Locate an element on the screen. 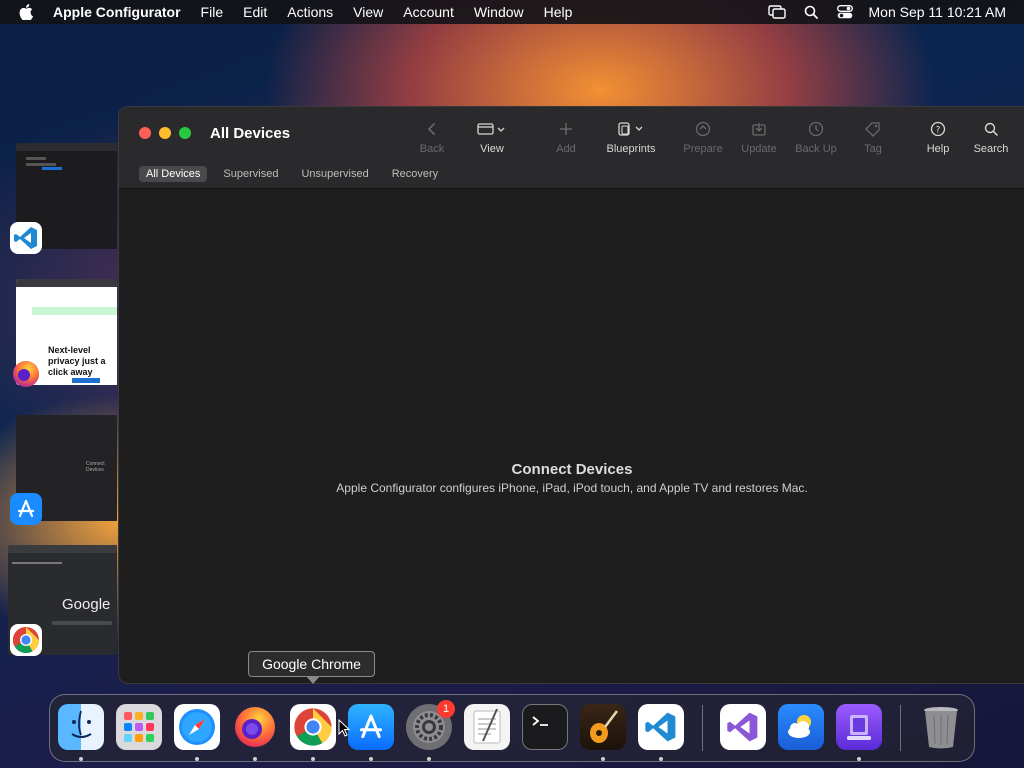 The width and height of the screenshot is (1024, 768). backup-icon is located at coordinates (816, 129).